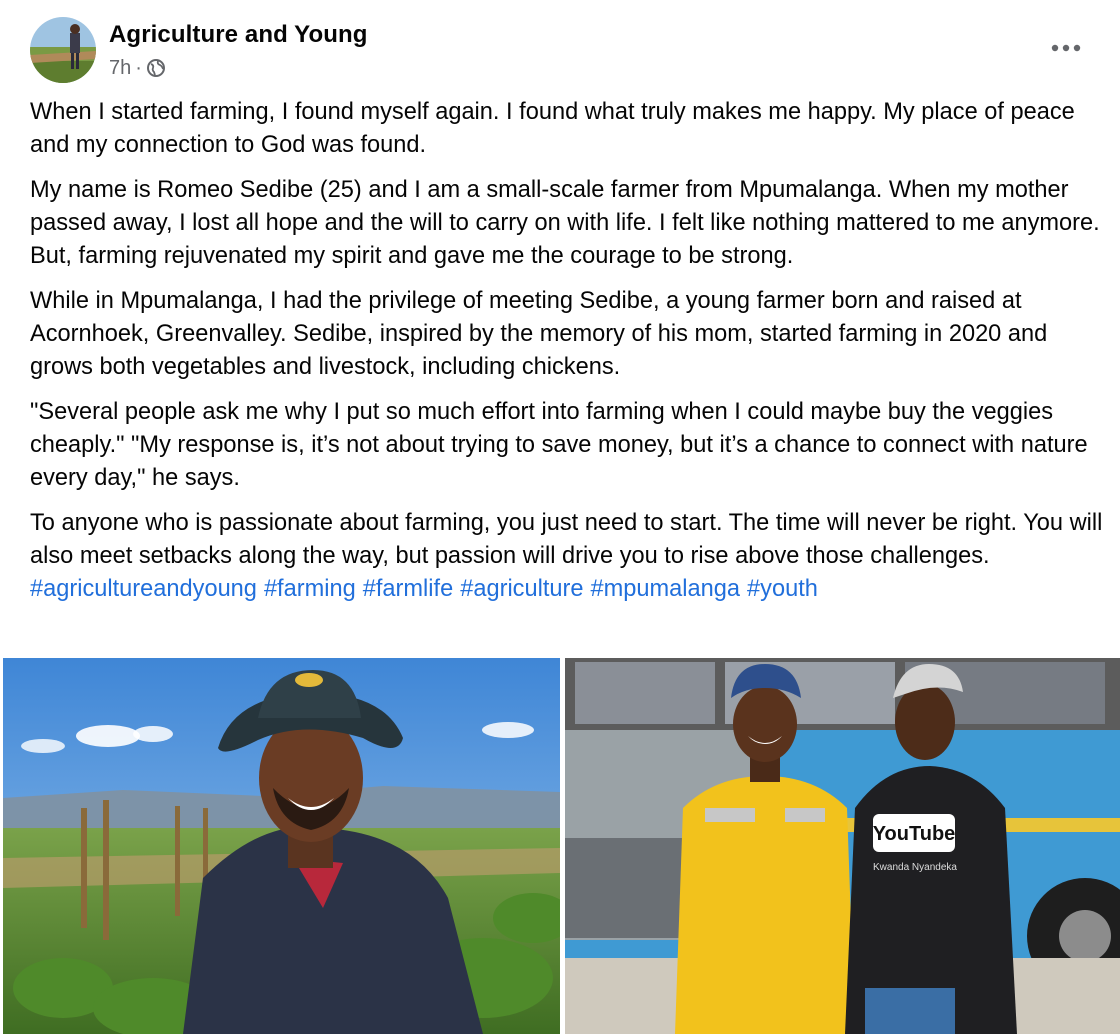  I want to click on globe-icon, so click(156, 68).